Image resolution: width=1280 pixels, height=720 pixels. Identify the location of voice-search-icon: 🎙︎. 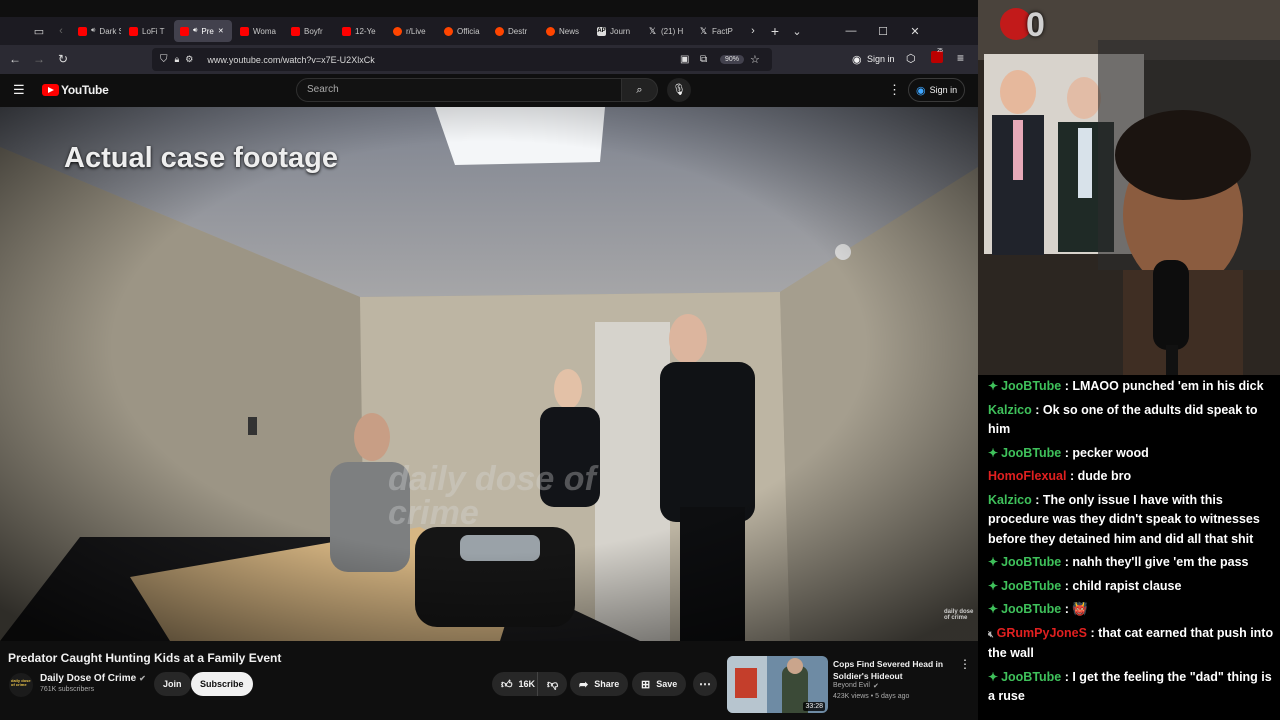
(679, 90).